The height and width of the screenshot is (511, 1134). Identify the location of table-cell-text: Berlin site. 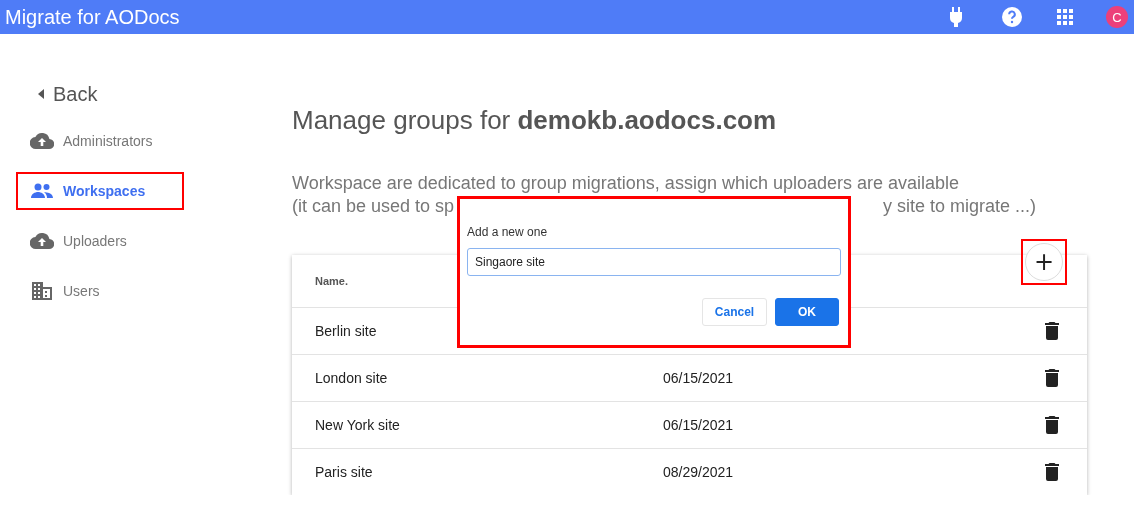
(346, 331).